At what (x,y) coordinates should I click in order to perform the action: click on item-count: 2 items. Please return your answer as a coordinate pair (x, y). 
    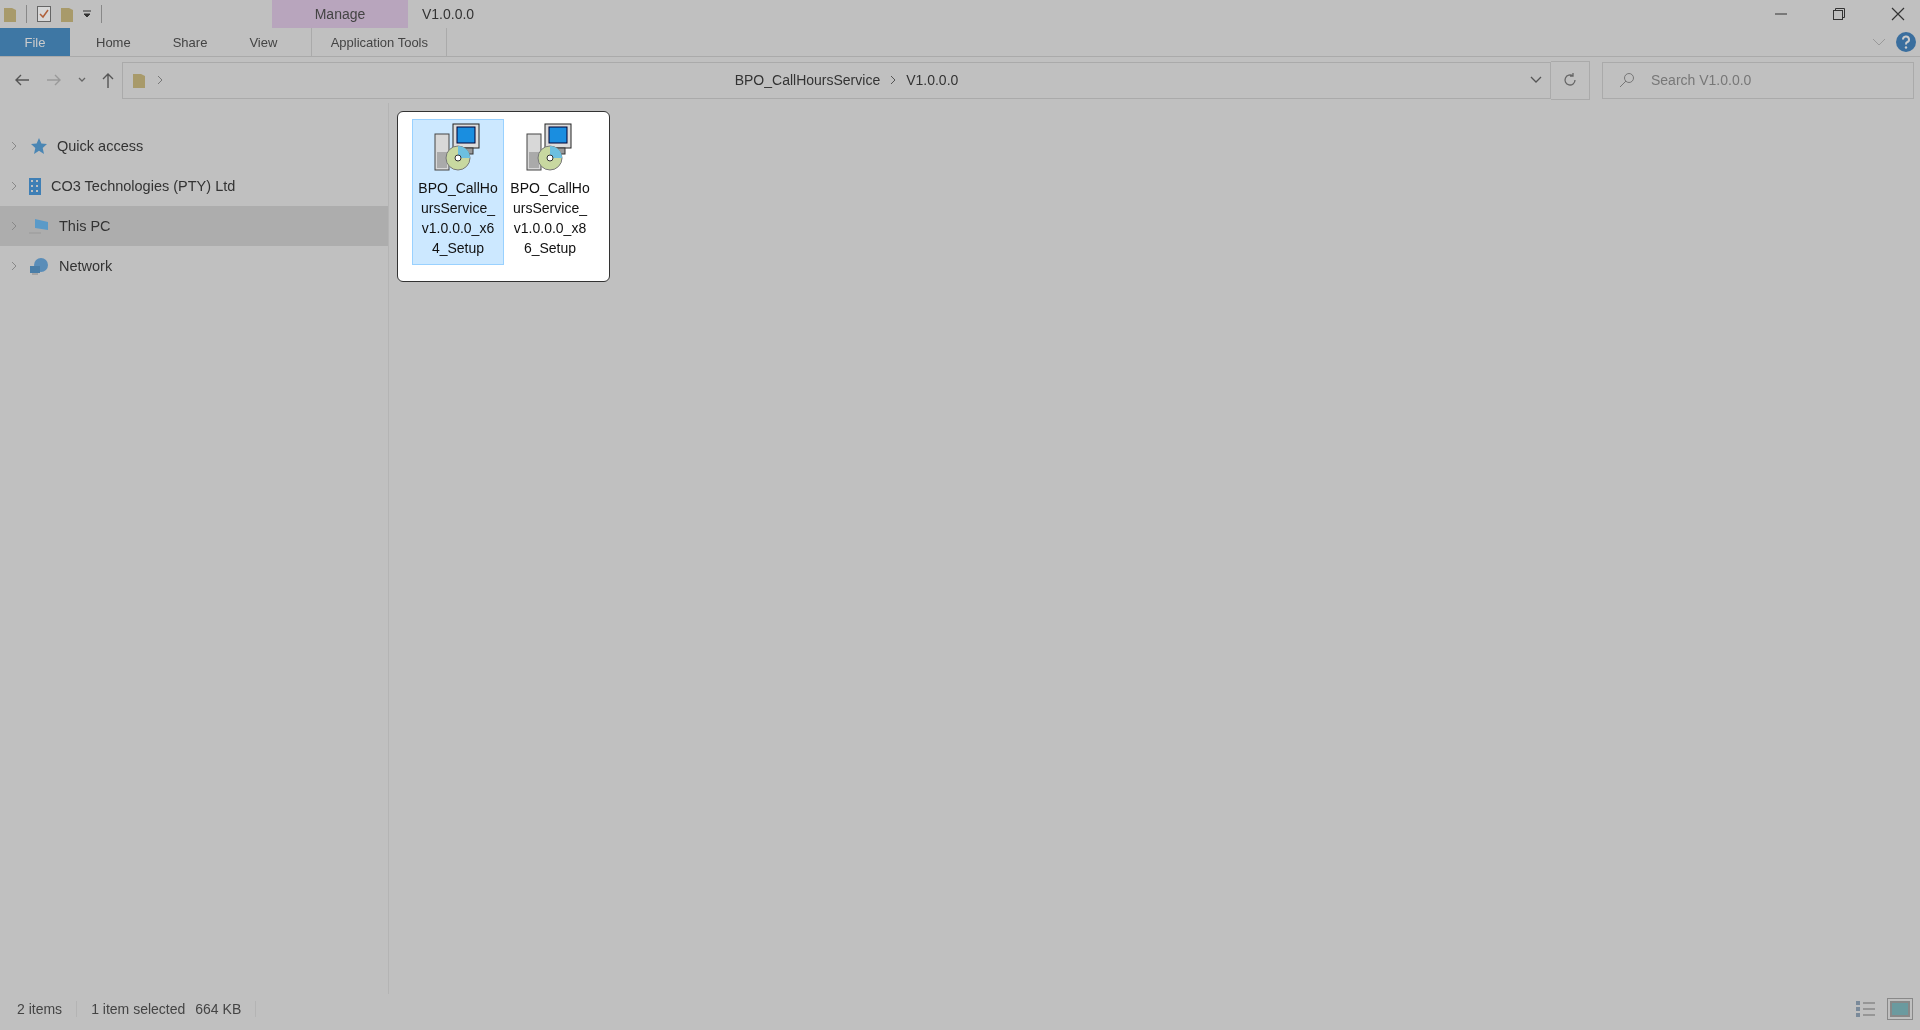
    Looking at the image, I should click on (40, 1009).